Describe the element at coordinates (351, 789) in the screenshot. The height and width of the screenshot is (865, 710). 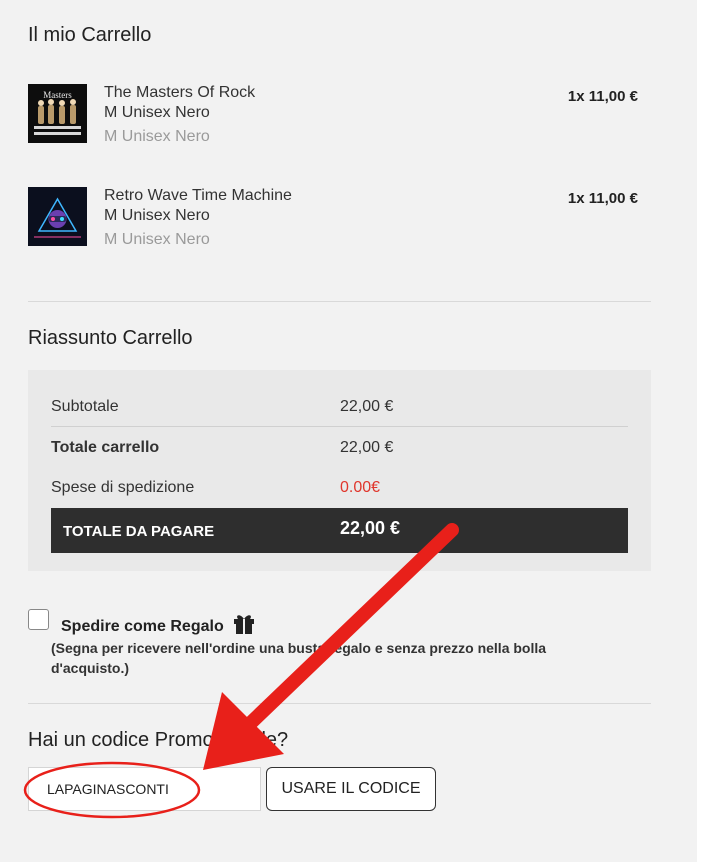
I see `apply-code-button: USARE IL CODICE` at that location.